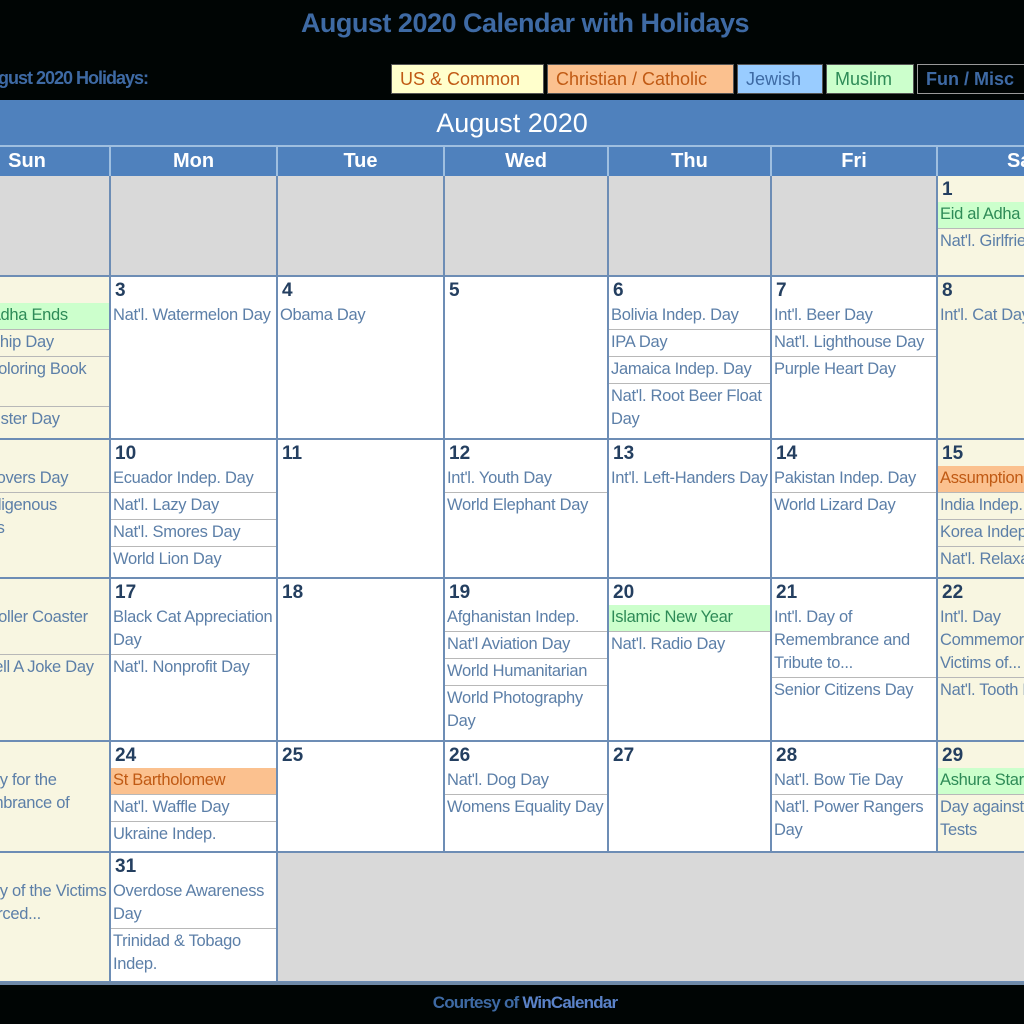 Image resolution: width=1024 pixels, height=1024 pixels. I want to click on holiday-event: Ukraine Indep., so click(193, 835).